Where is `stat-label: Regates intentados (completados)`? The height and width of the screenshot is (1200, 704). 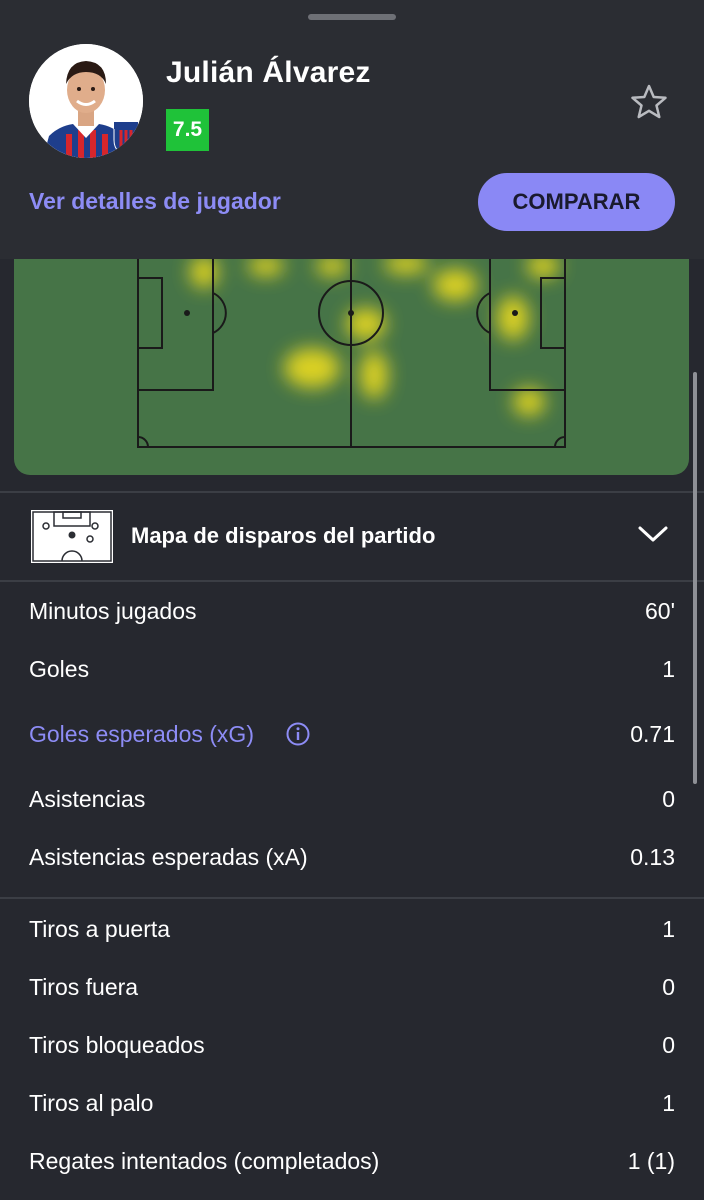 stat-label: Regates intentados (completados) is located at coordinates (204, 1161).